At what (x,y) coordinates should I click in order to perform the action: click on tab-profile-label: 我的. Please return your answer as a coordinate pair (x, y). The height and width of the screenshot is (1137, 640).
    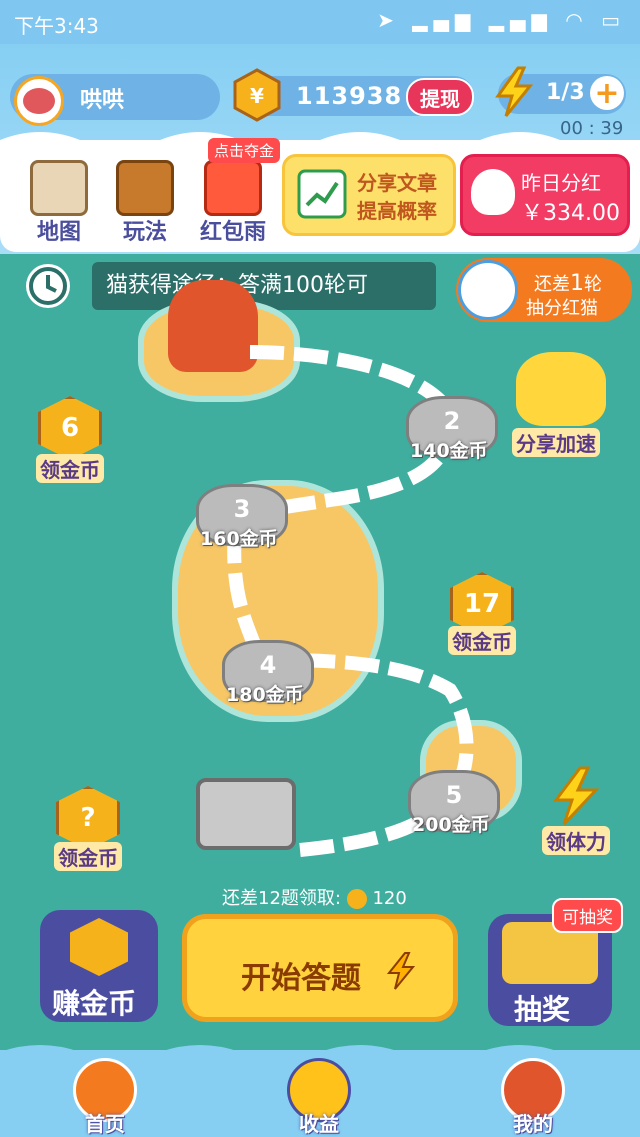
    Looking at the image, I should click on (533, 1124).